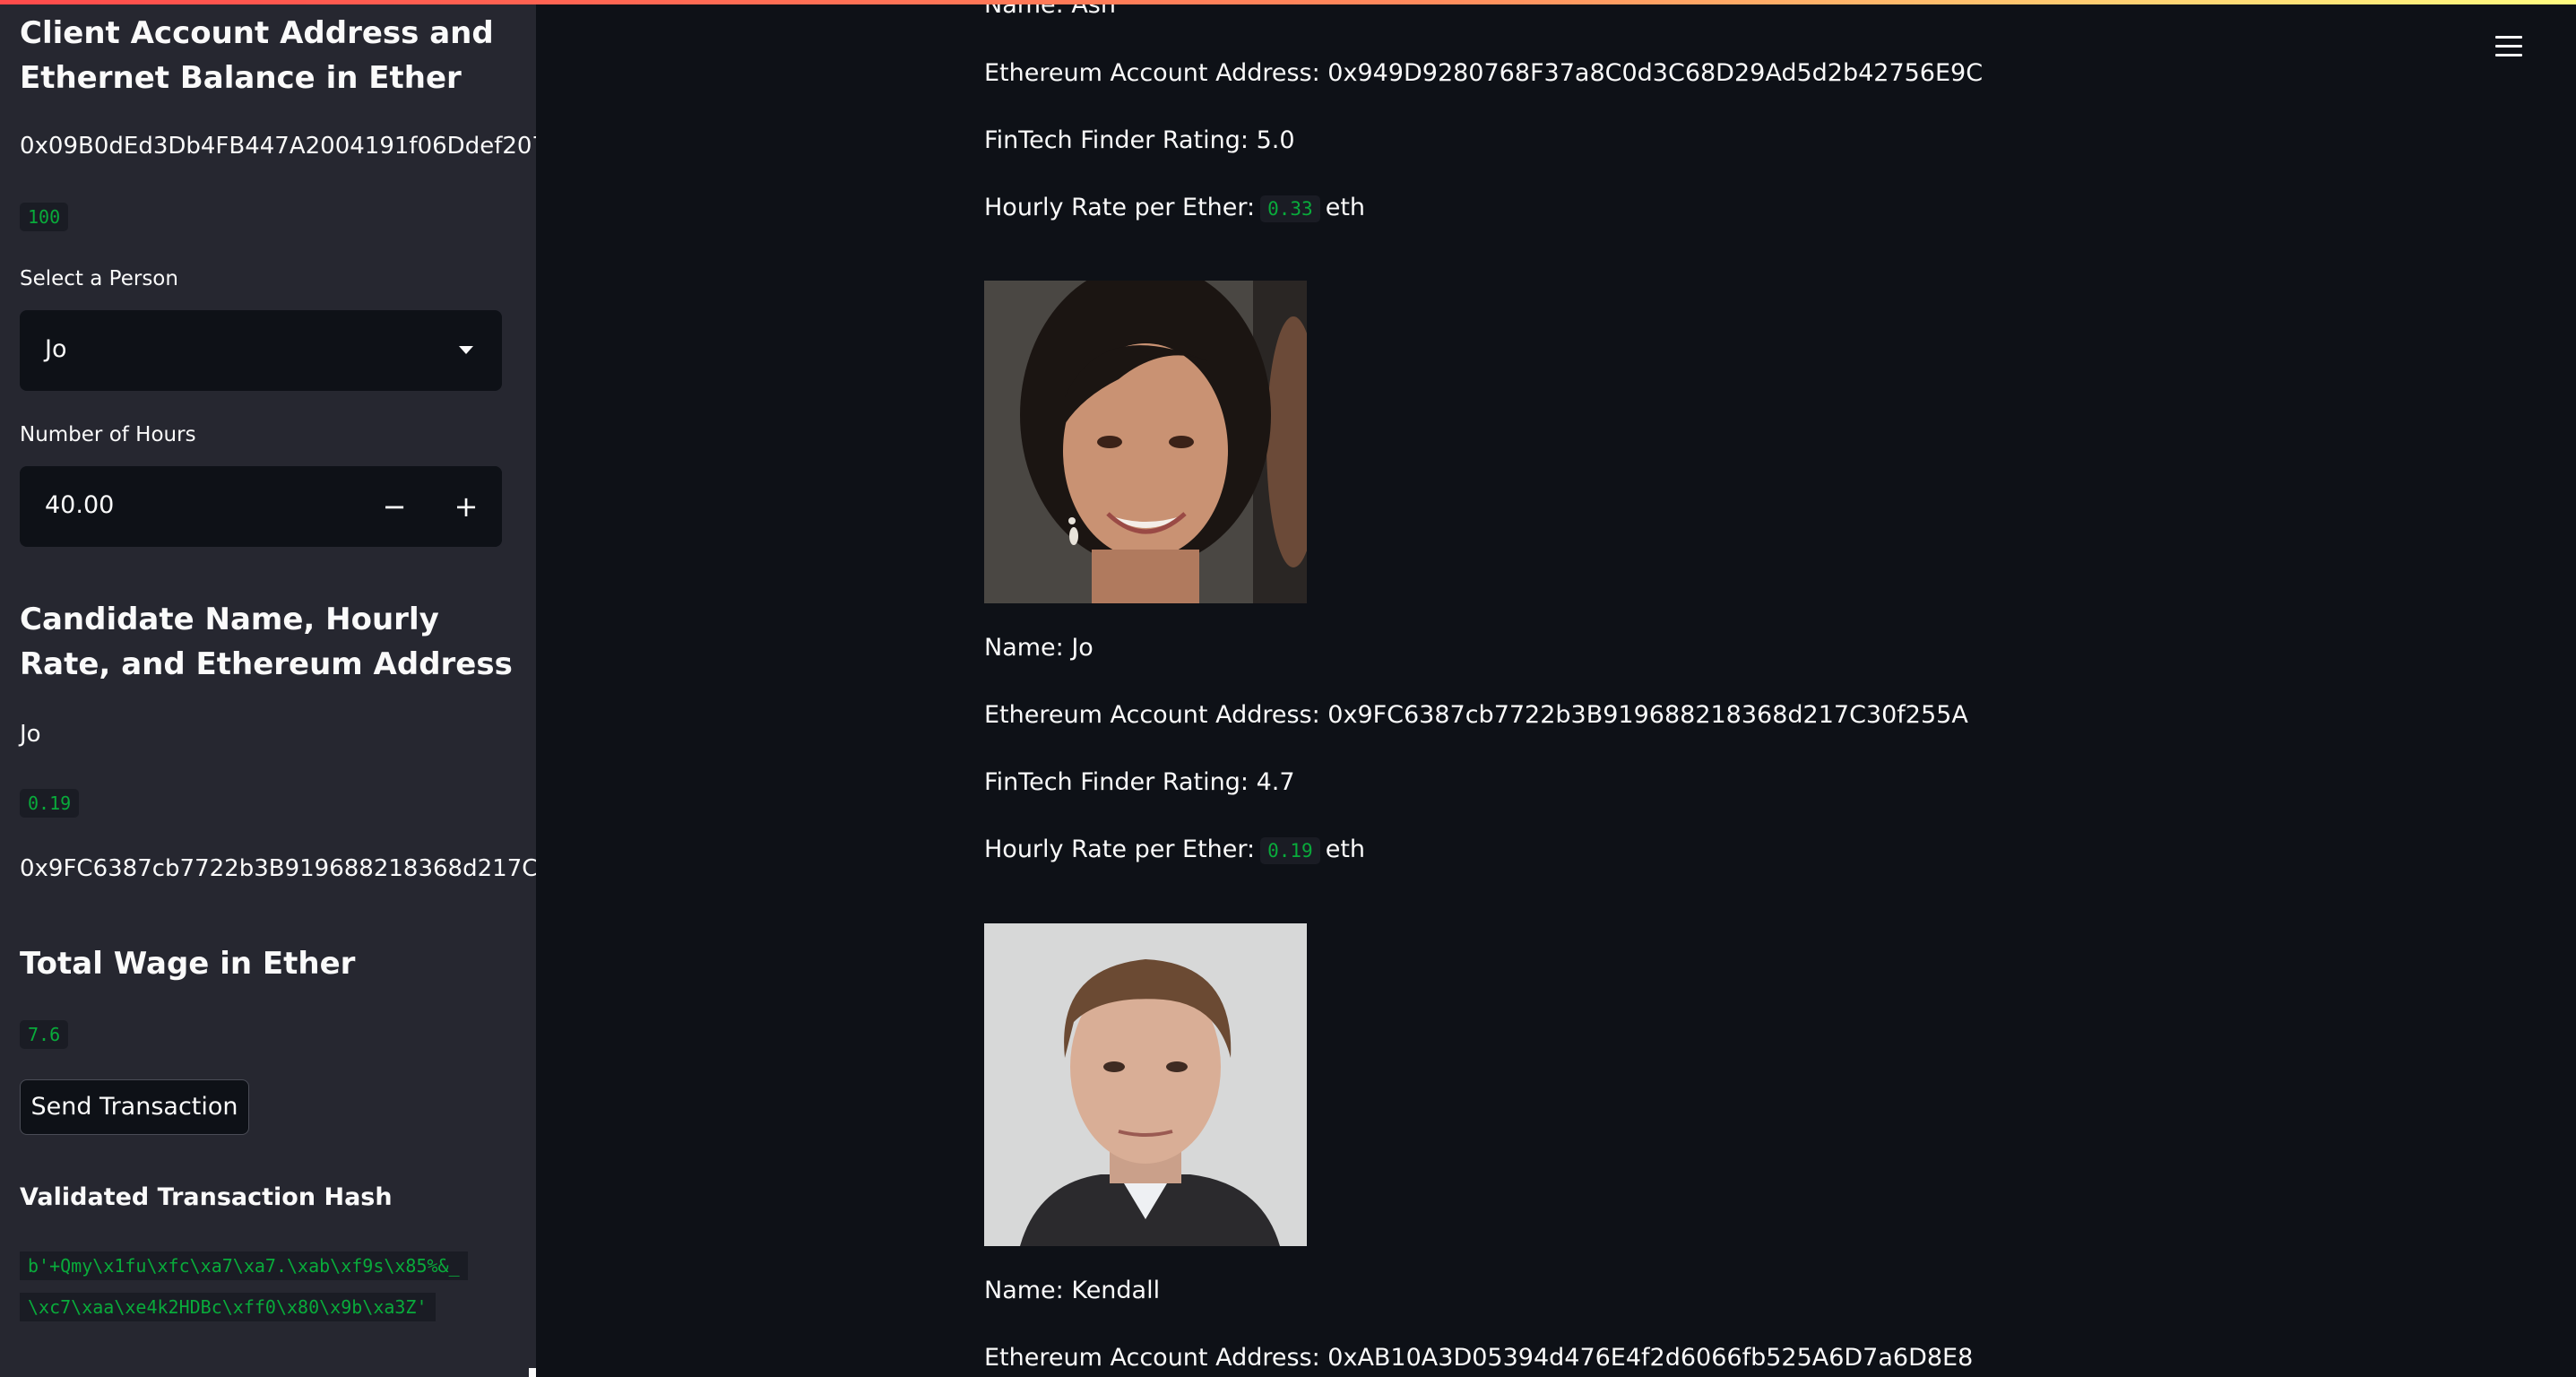  Describe the element at coordinates (2508, 48) in the screenshot. I see `hamburger-menu-icon` at that location.